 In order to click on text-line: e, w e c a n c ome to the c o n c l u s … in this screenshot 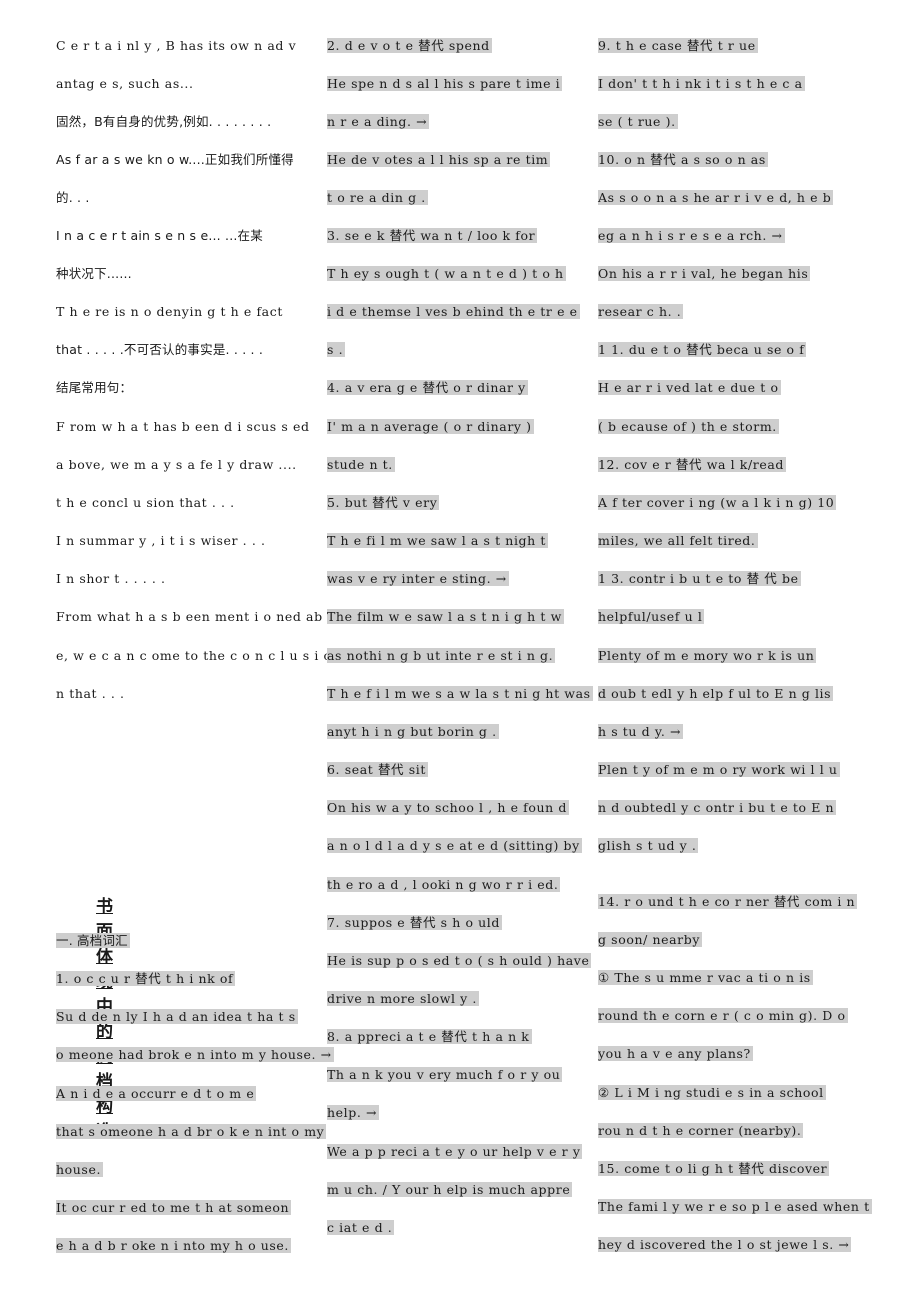, I will do `click(194, 655)`.